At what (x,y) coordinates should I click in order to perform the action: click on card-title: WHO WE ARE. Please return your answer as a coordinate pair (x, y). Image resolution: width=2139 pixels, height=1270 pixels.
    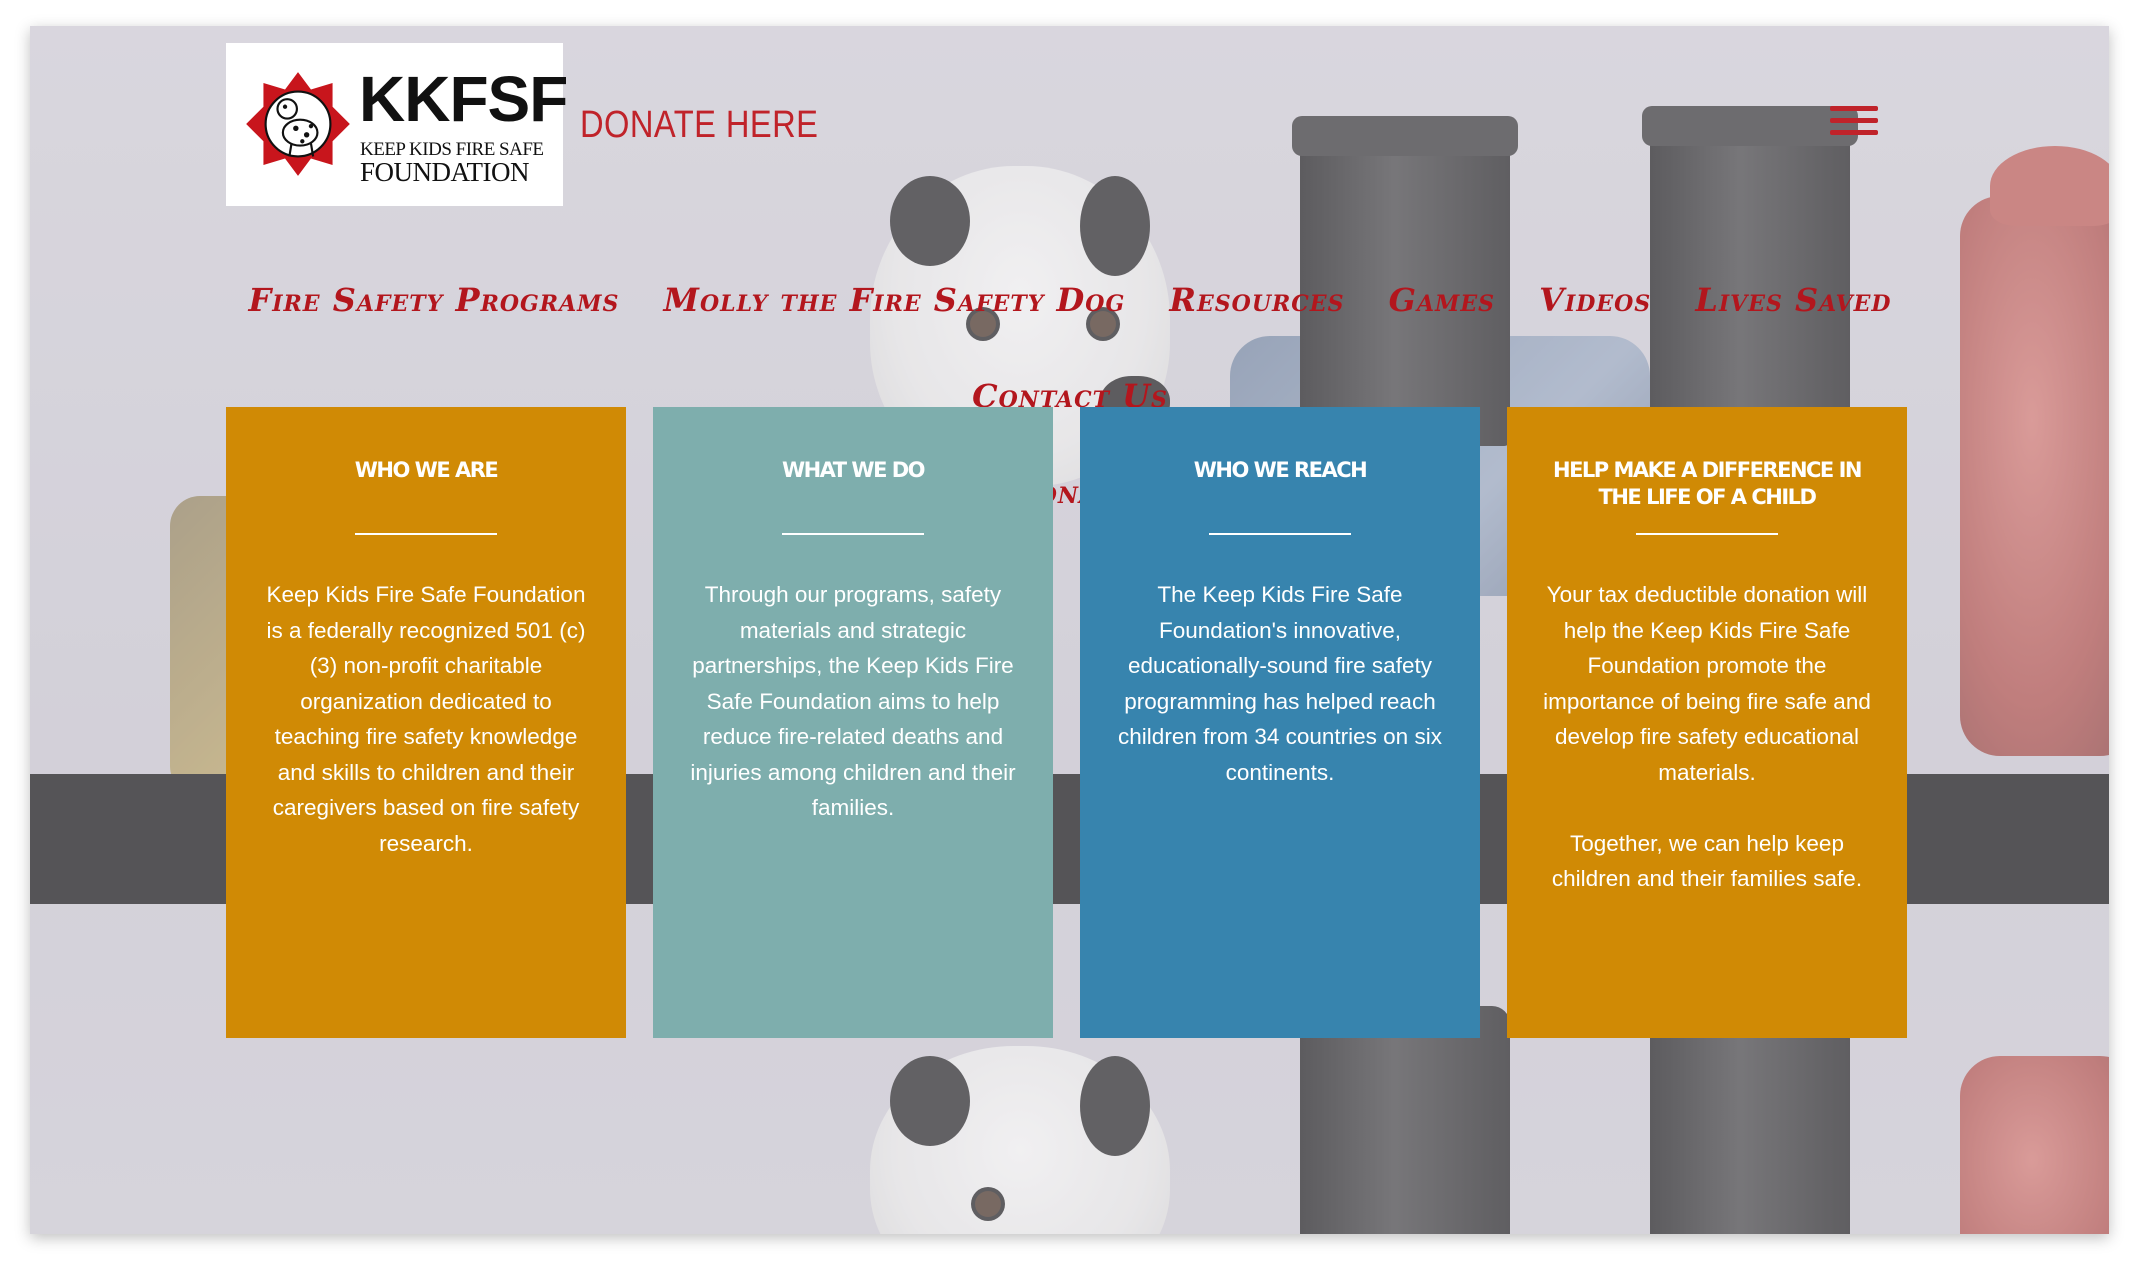
    Looking at the image, I should click on (426, 470).